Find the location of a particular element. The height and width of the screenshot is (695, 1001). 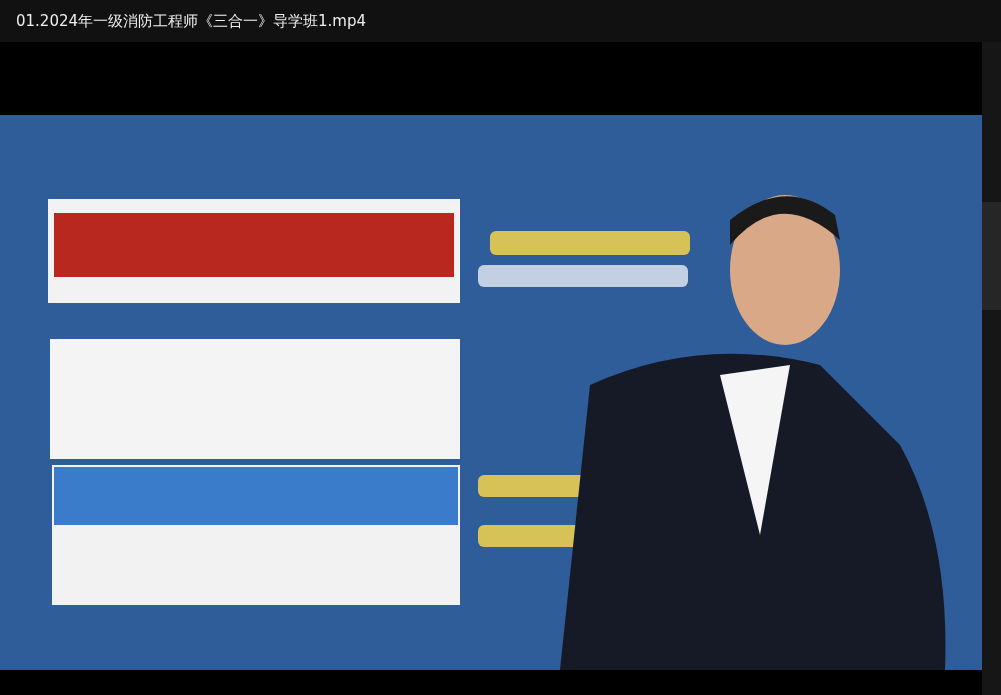

window-title: 01.2024年一级消防工程师《三合一》导学班1.mp4 is located at coordinates (191, 21).